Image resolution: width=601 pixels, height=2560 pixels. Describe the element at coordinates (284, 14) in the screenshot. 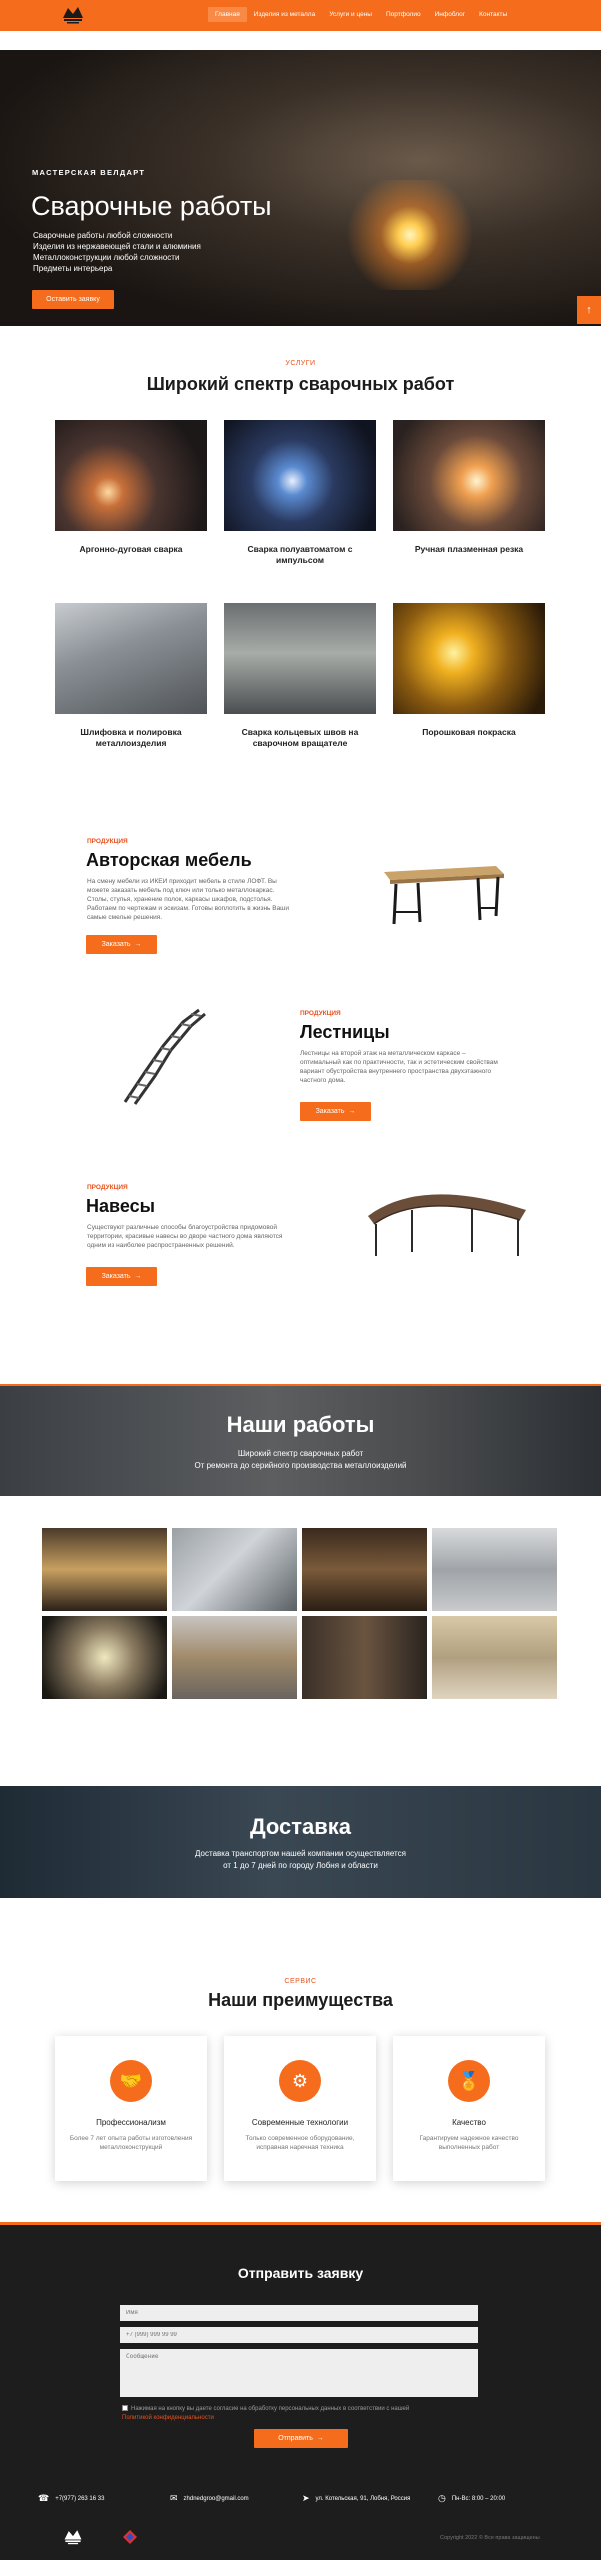

I see `nav-item-products: Изделия из металла` at that location.